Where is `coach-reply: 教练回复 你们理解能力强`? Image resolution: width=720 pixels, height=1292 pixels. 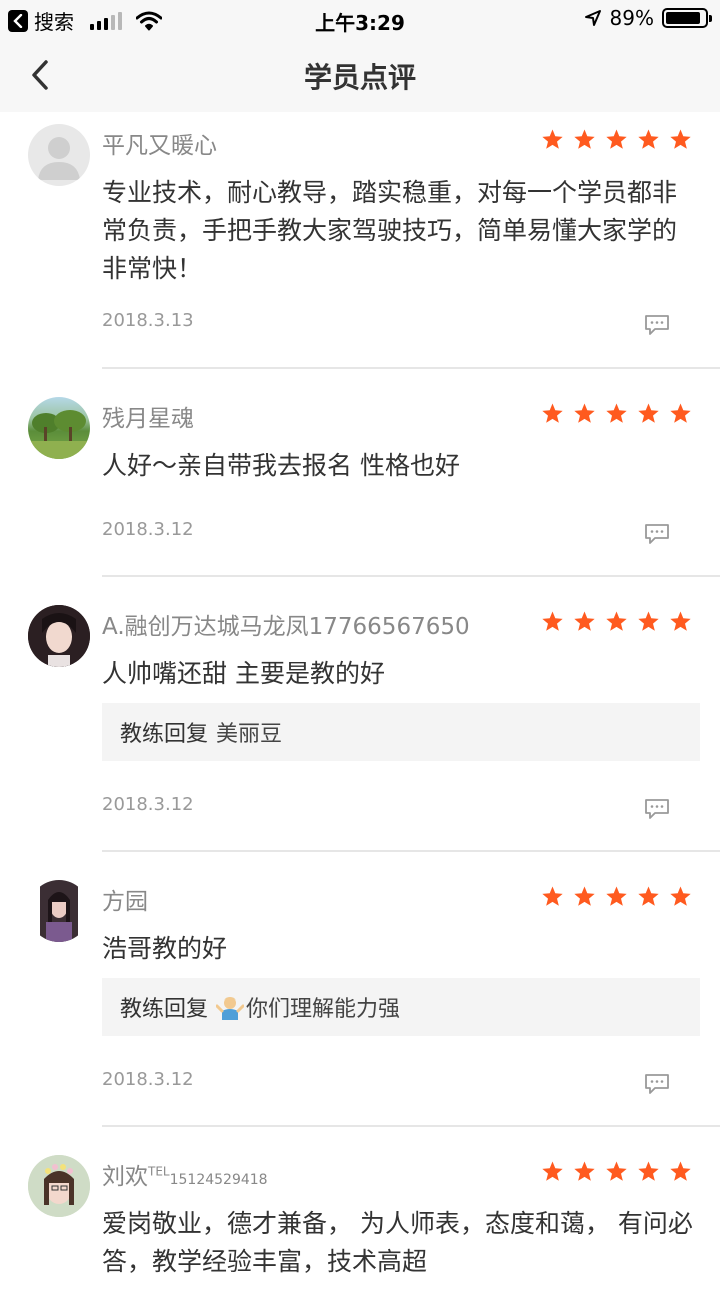 coach-reply: 教练回复 你们理解能力强 is located at coordinates (401, 1007).